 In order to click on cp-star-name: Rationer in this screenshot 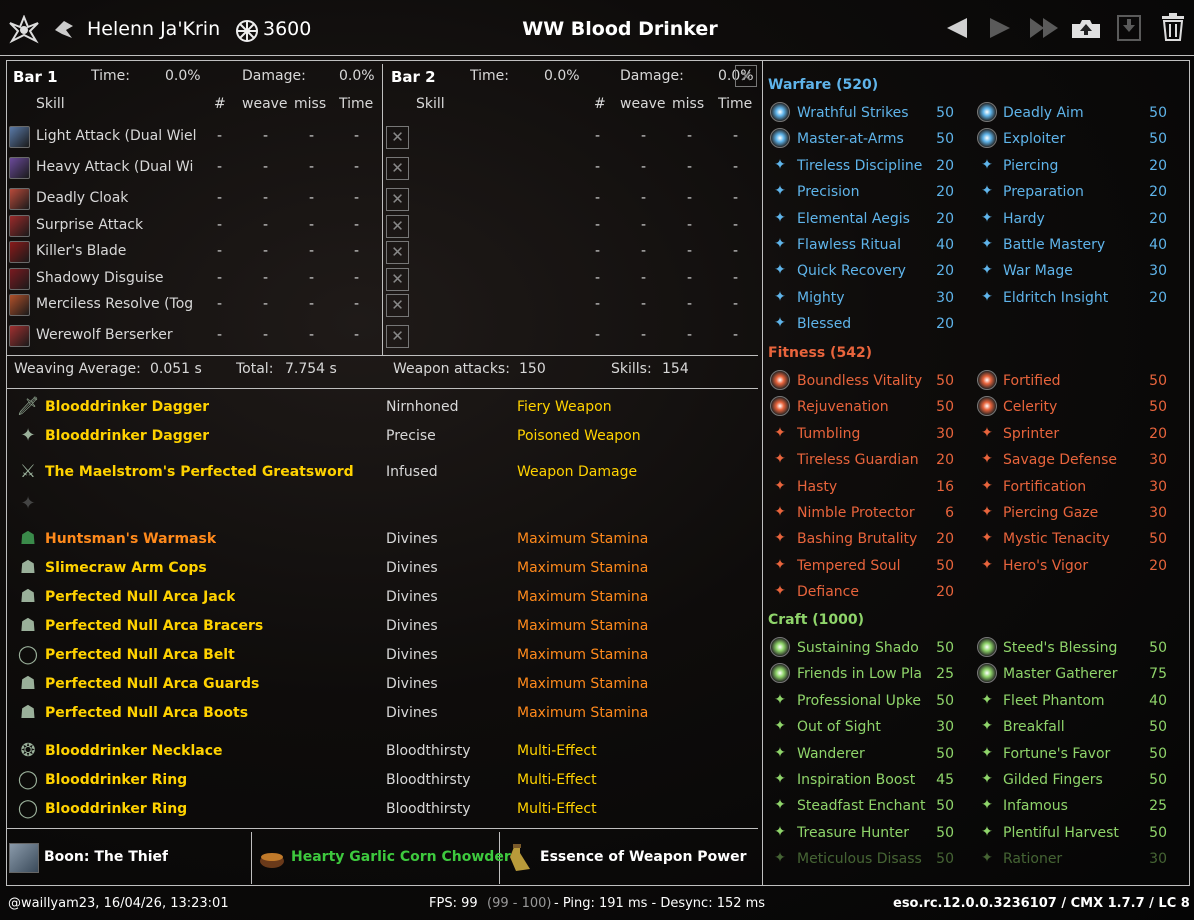, I will do `click(1072, 859)`.